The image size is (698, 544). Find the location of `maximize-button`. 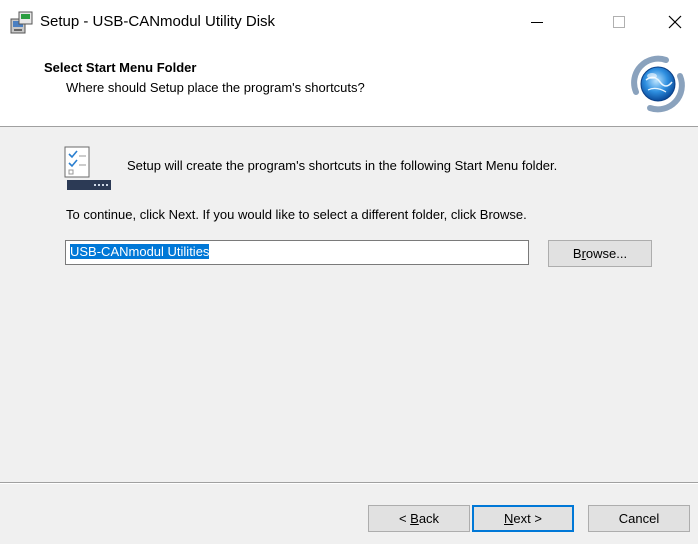

maximize-button is located at coordinates (619, 22).